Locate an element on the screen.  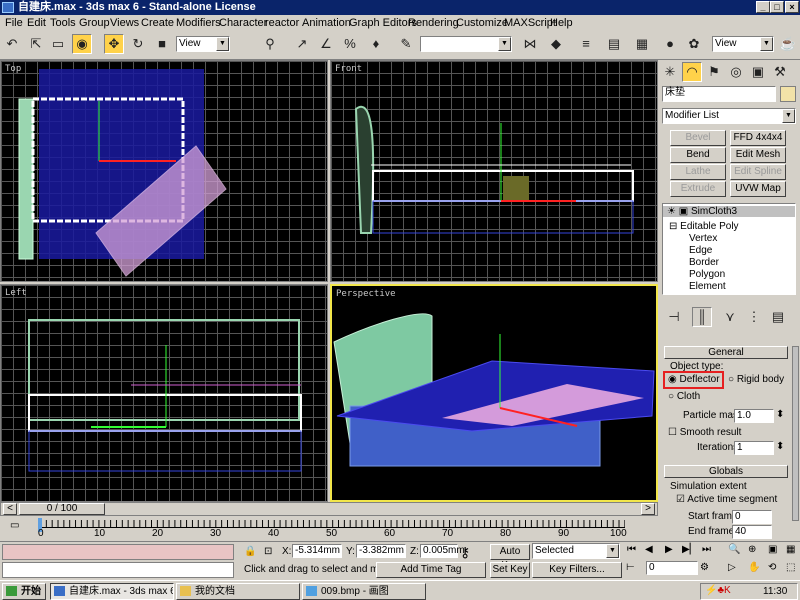
percent-snap-icon: % is located at coordinates (350, 44).